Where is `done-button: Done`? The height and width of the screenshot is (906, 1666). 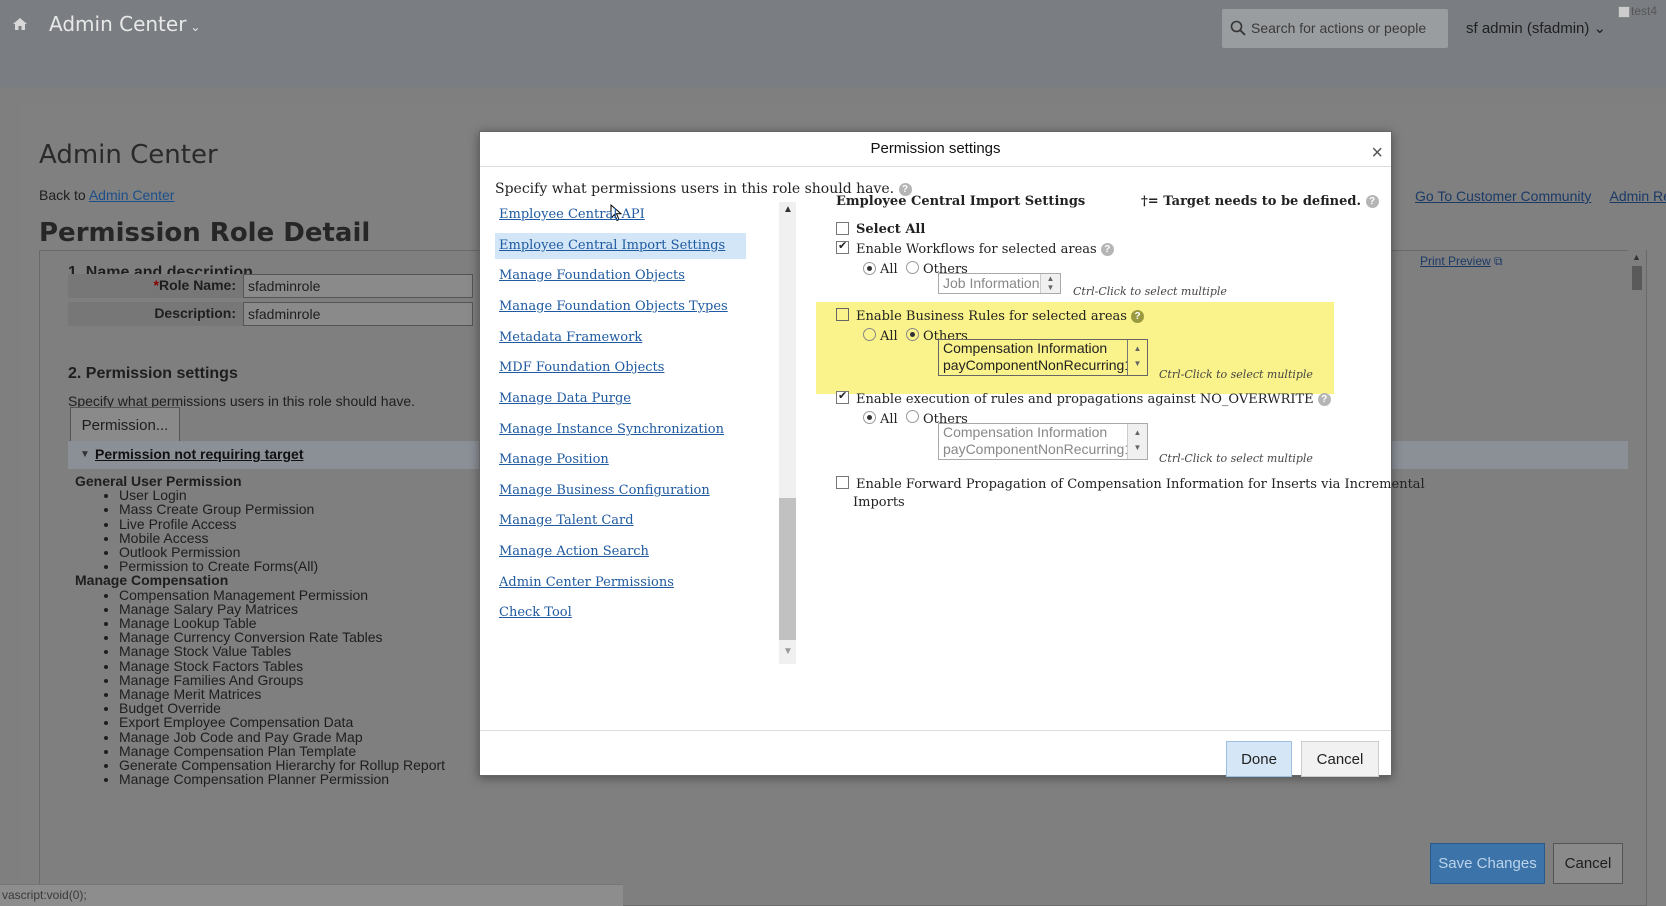 done-button: Done is located at coordinates (1259, 759).